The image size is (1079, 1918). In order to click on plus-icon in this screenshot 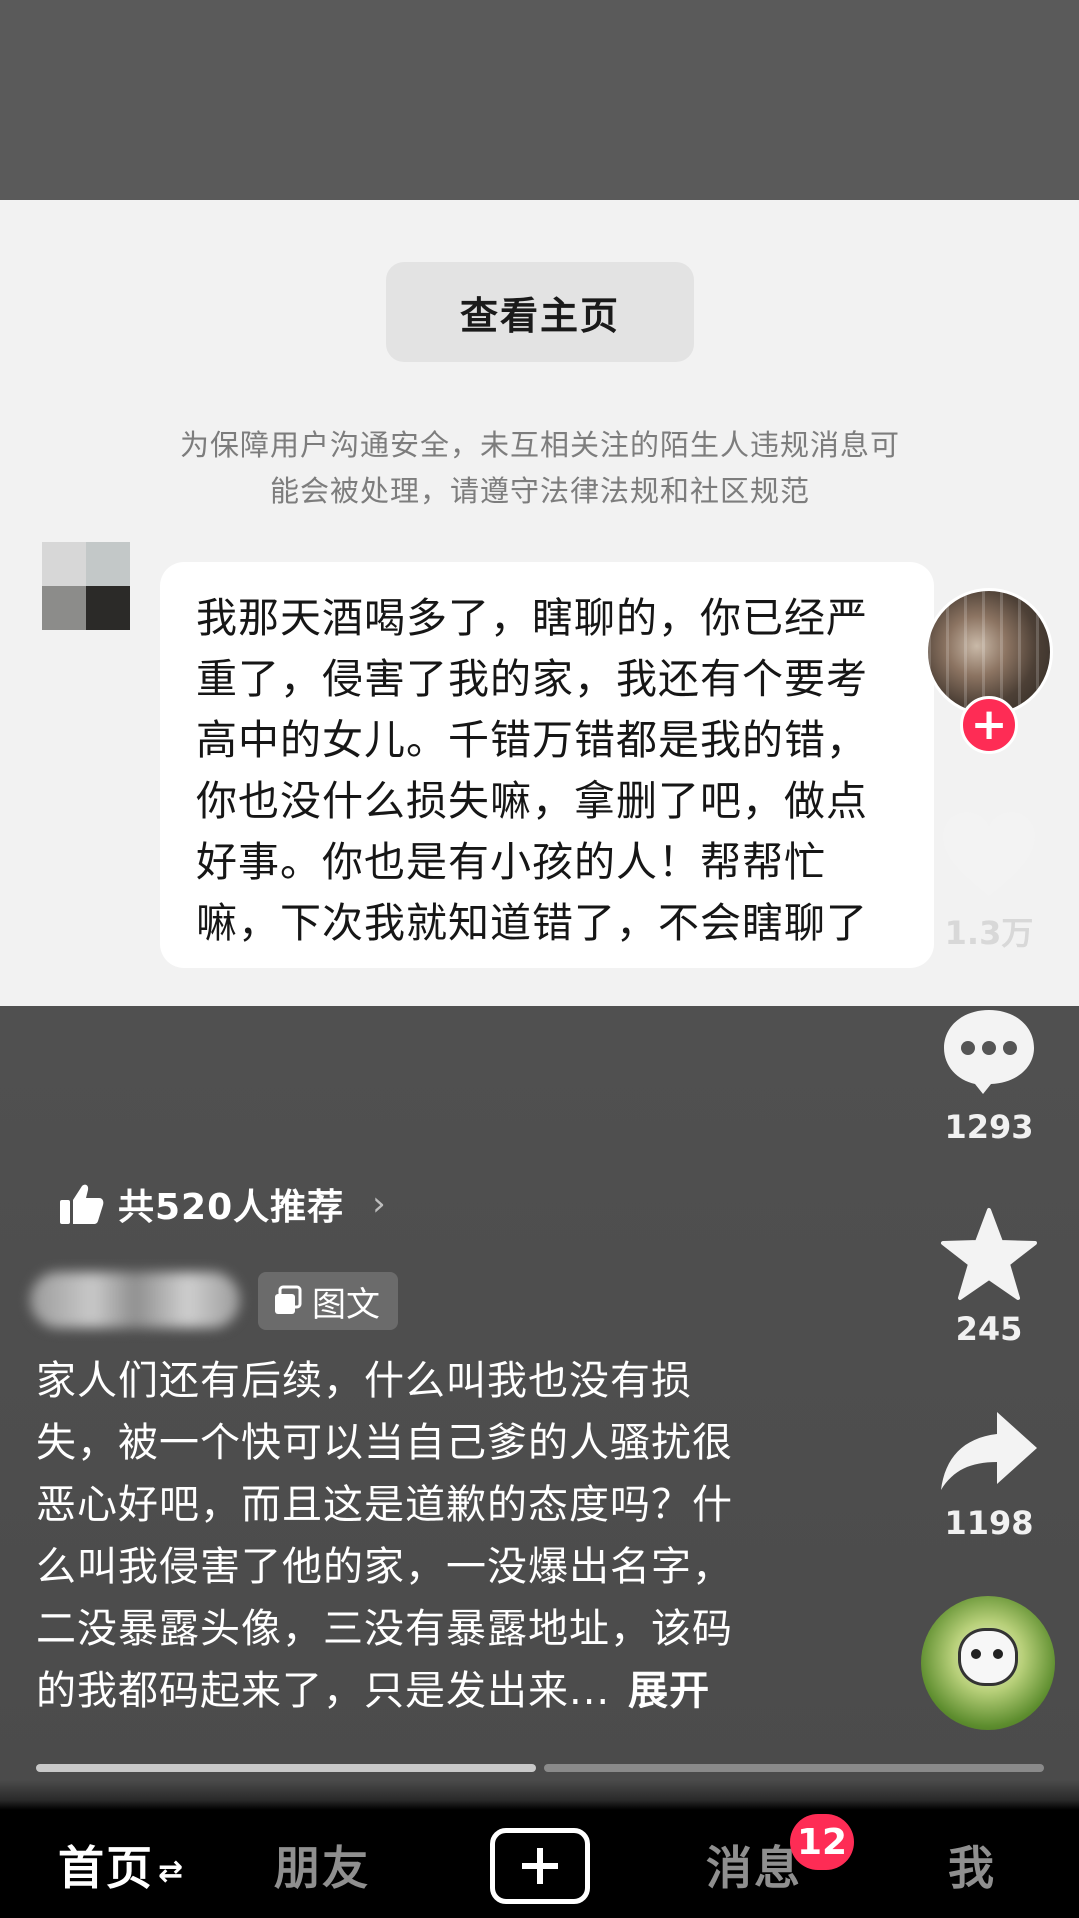, I will do `click(540, 1866)`.